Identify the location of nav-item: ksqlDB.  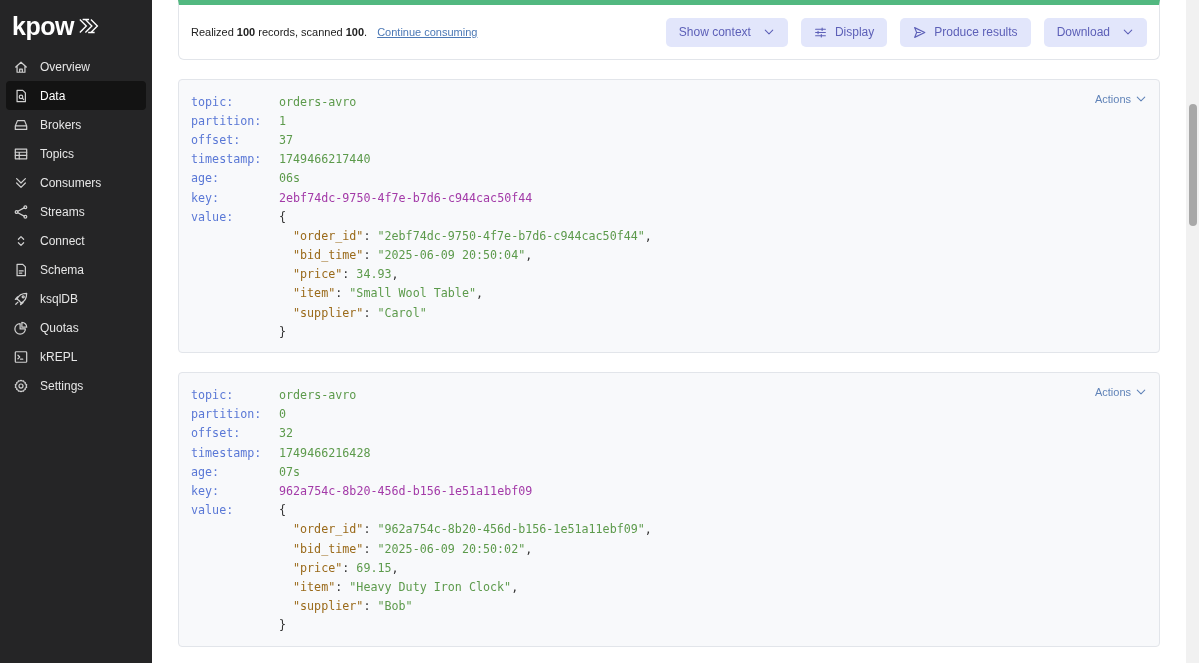
(76, 298).